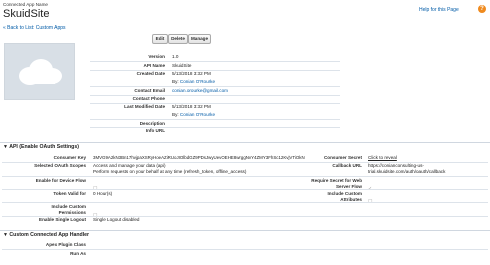  Describe the element at coordinates (62, 219) in the screenshot. I see `single-logout-label: Enable Single Logout` at that location.